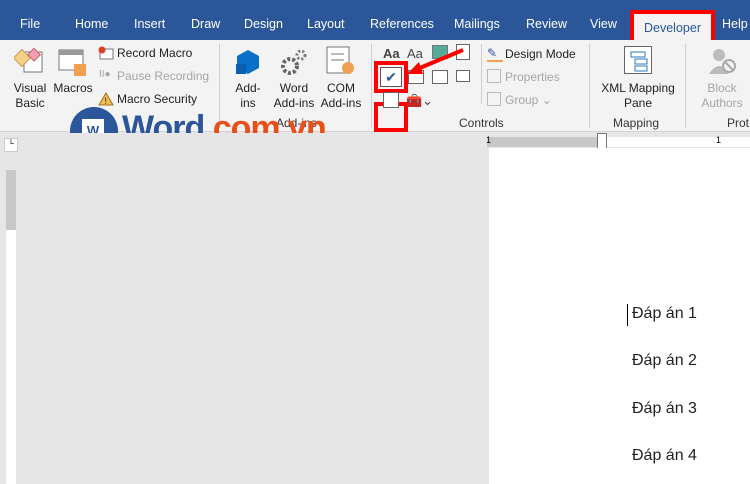  Describe the element at coordinates (30, 24) in the screenshot. I see `tab-file: File` at that location.